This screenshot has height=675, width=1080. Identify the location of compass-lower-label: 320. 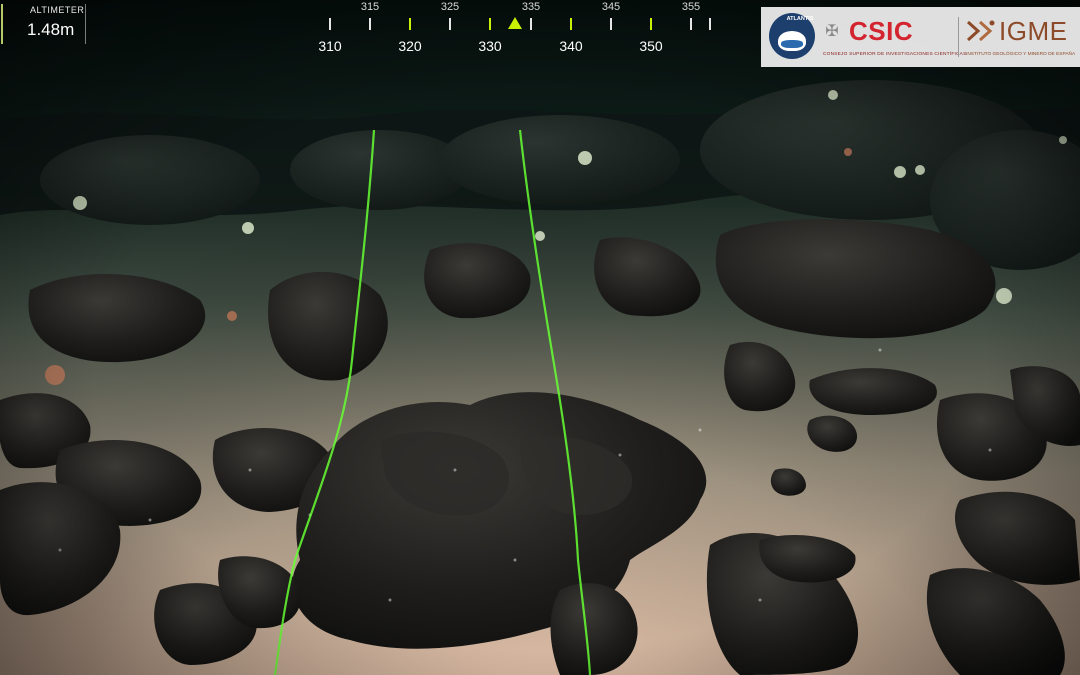
(410, 46).